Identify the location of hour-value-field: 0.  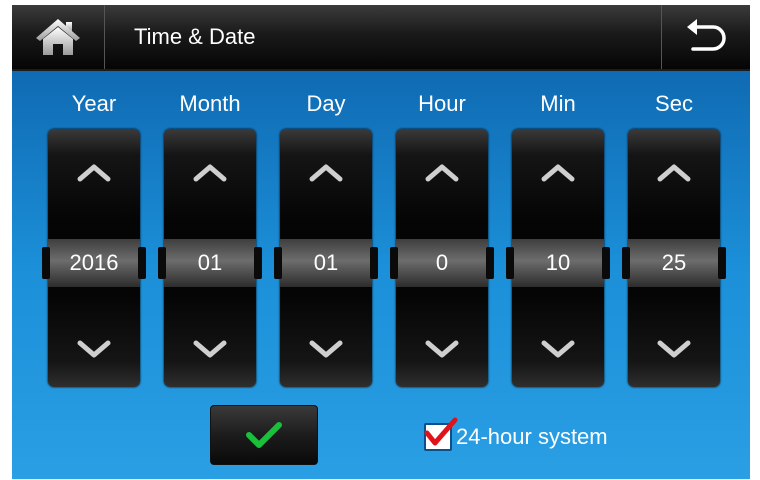
(442, 263).